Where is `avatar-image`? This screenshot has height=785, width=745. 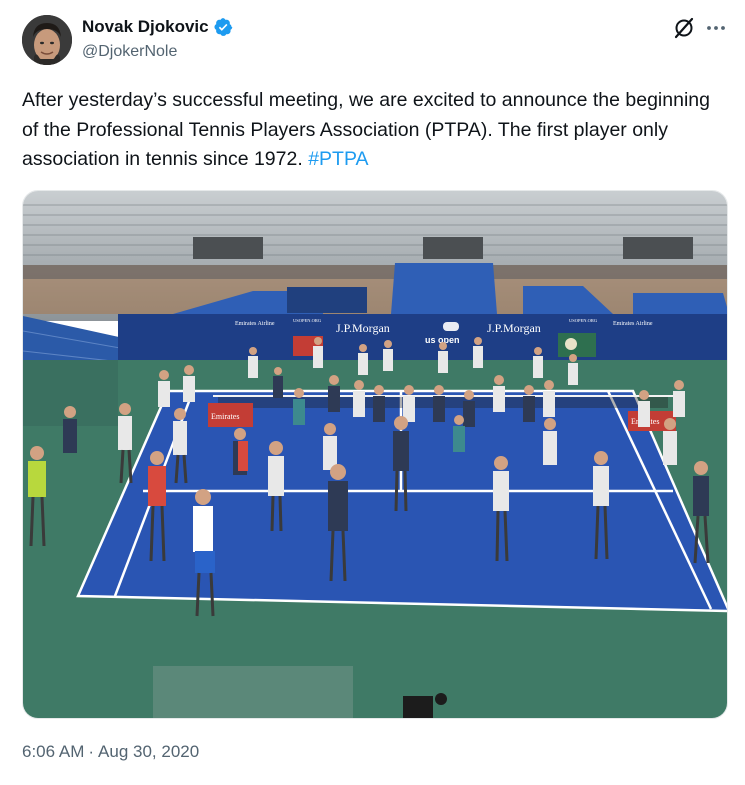 avatar-image is located at coordinates (47, 40).